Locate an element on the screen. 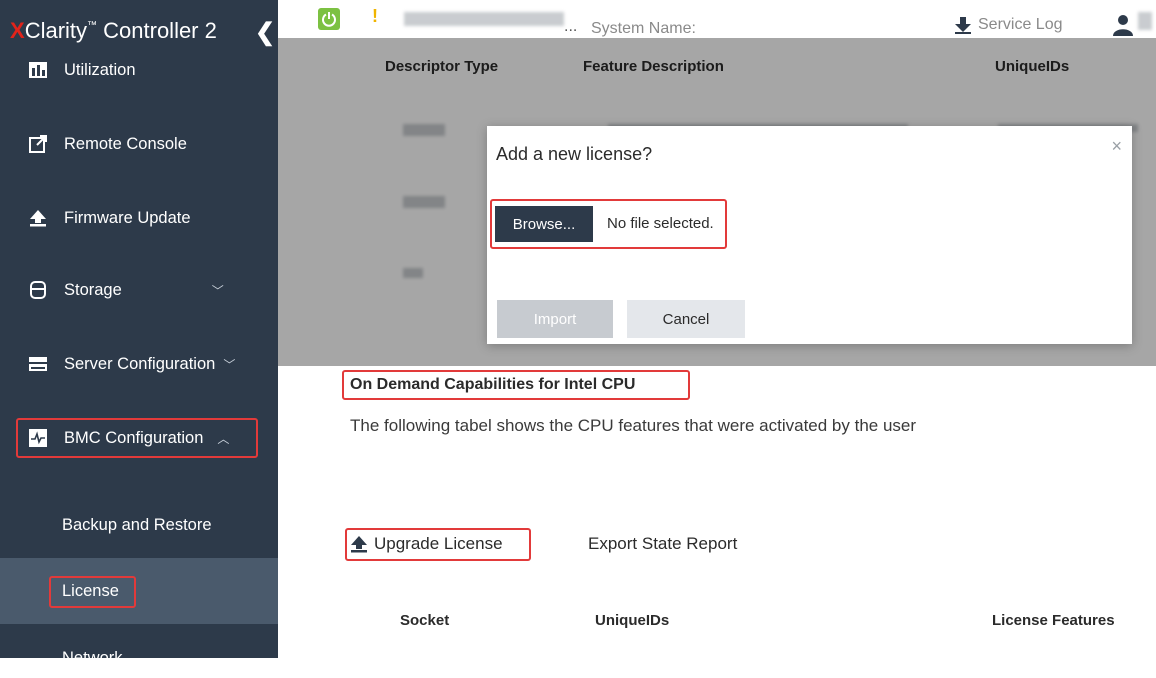 Image resolution: width=1156 pixels, height=678 pixels. sidebar-item-label: Storage is located at coordinates (93, 289).